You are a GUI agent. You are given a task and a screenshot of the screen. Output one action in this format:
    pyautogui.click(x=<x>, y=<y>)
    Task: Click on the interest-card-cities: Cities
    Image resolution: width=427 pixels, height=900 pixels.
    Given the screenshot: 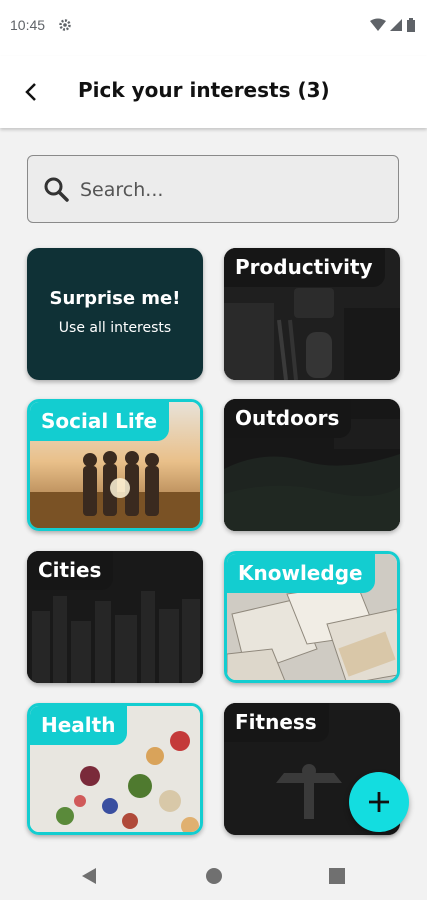 What is the action you would take?
    pyautogui.click(x=115, y=617)
    